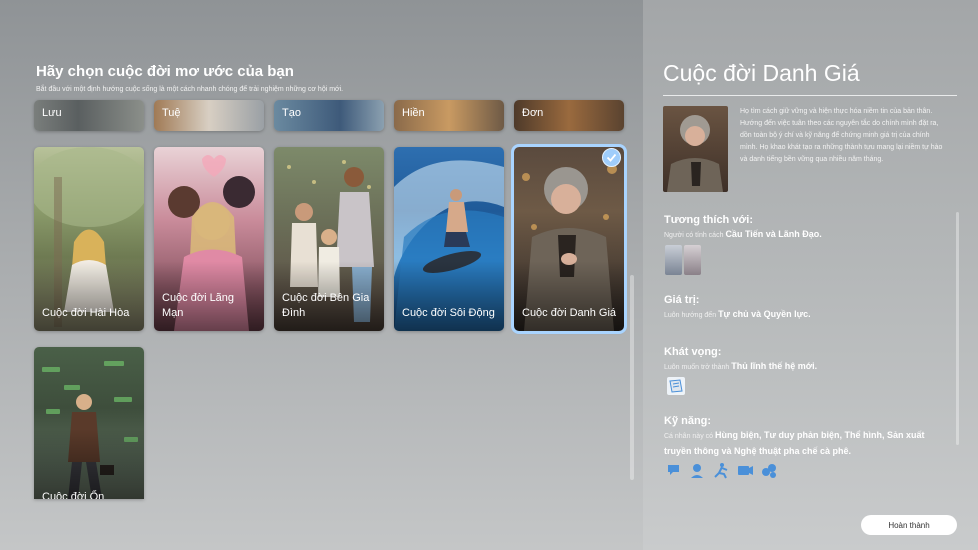 The width and height of the screenshot is (978, 550). What do you see at coordinates (89, 423) in the screenshot?
I see `life-card-stable: Cuộc đời Ổn` at bounding box center [89, 423].